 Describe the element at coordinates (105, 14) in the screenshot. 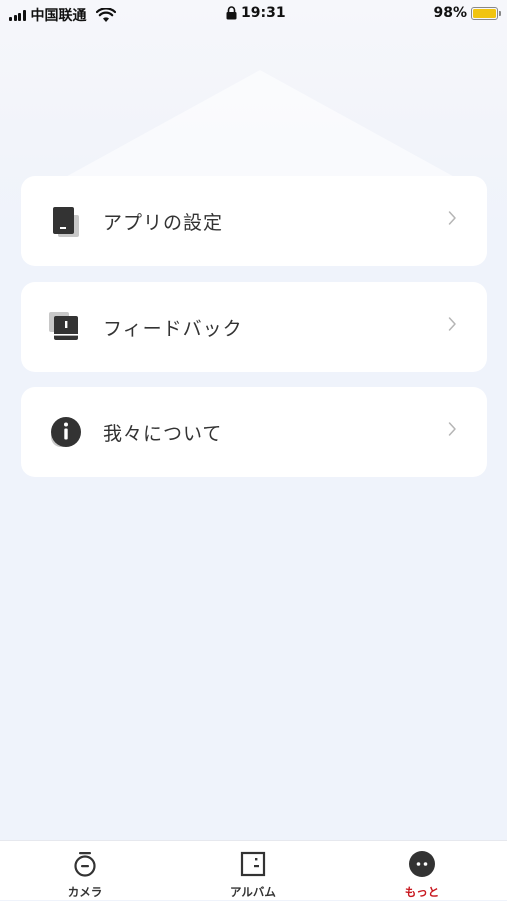

I see `wifi-icon` at that location.